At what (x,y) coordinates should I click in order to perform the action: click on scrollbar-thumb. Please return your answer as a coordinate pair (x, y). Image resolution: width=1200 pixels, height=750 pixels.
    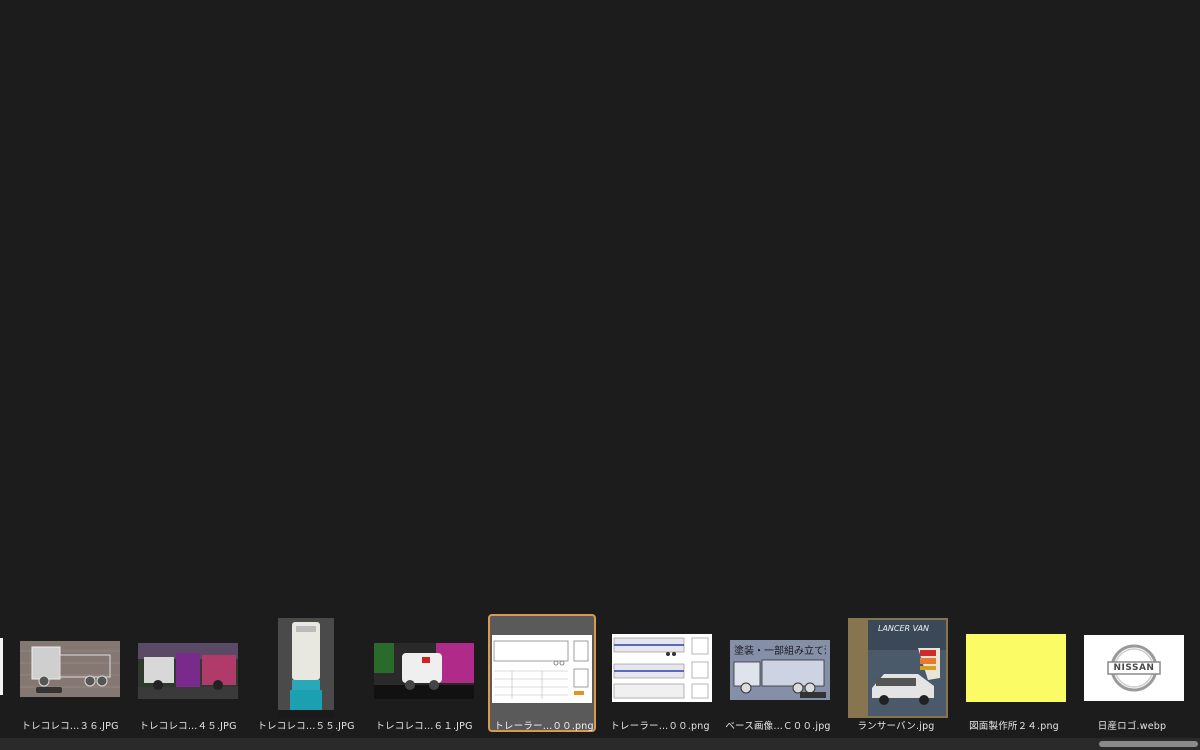
    Looking at the image, I should click on (1148, 744).